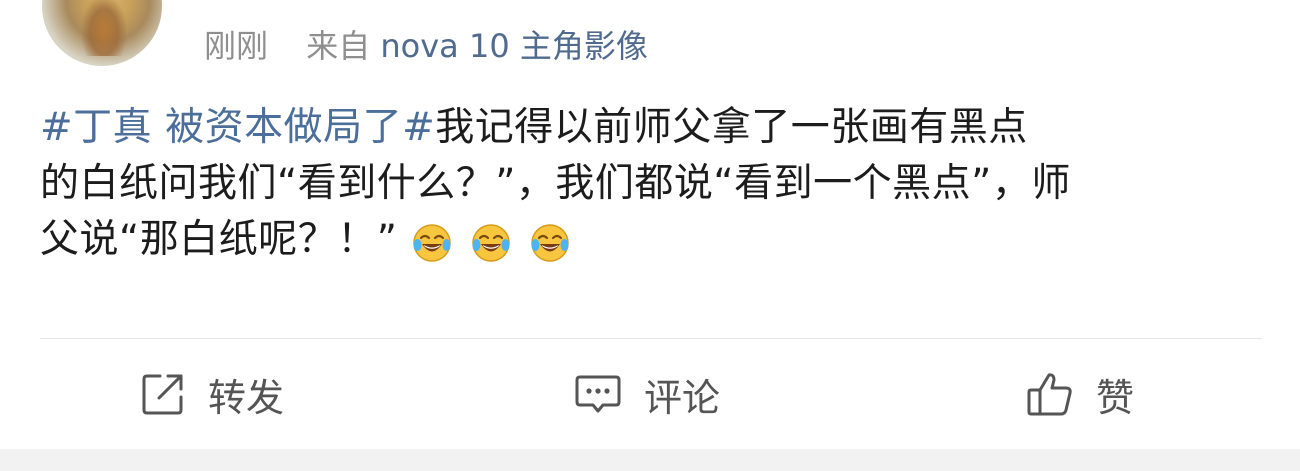 The height and width of the screenshot is (471, 1300). I want to click on source-device-link: nova 10 主角影像, so click(513, 46).